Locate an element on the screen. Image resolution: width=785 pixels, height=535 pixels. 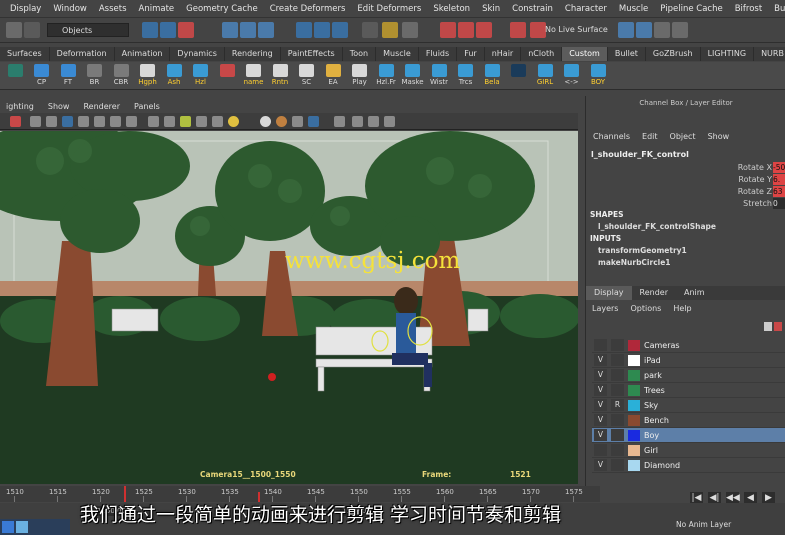
shelf-button-ft: FT is located at coordinates (68, 77).